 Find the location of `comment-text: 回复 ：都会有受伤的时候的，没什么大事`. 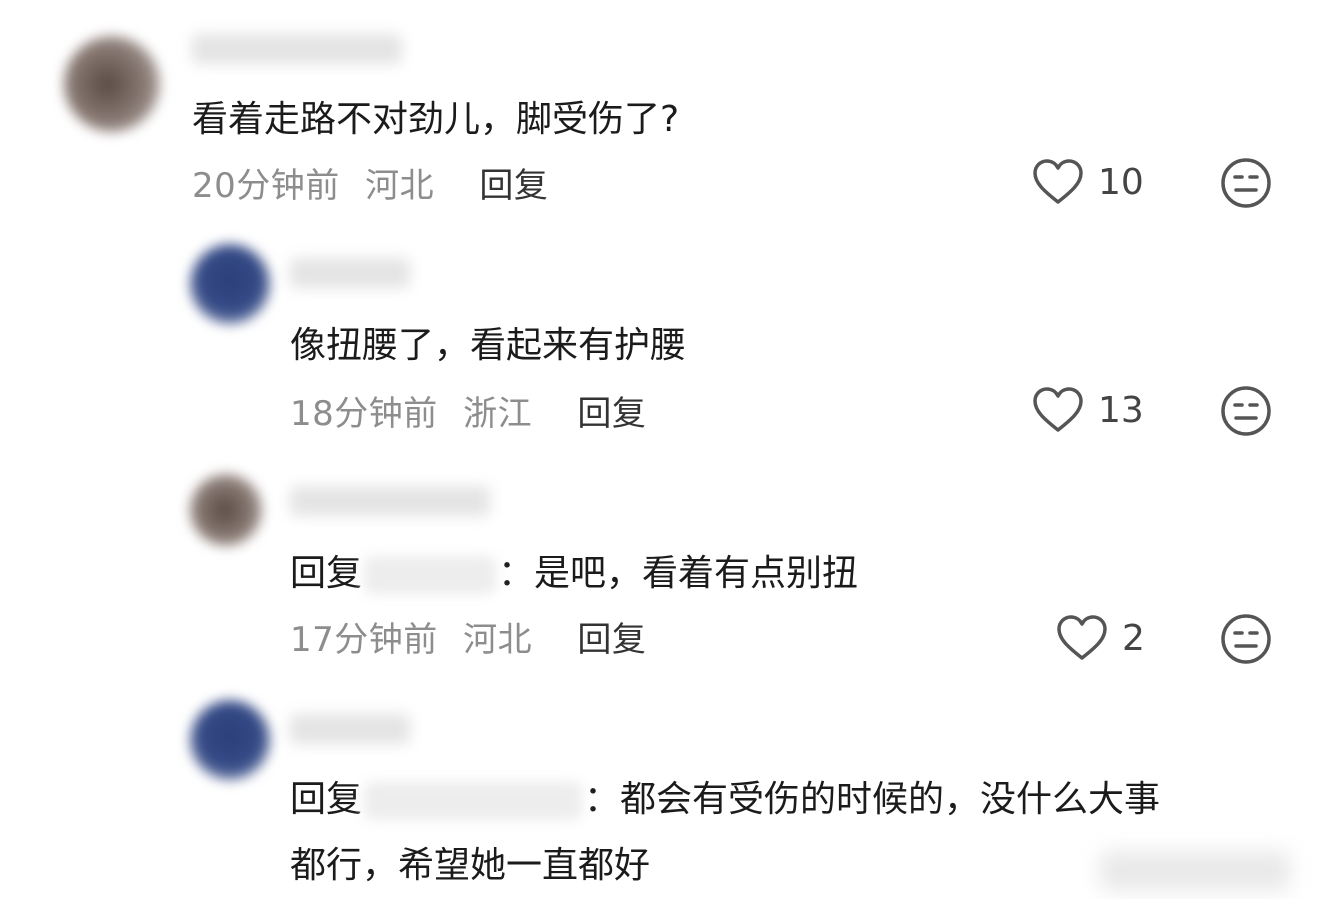

comment-text: 回复 ：都会有受伤的时候的，没什么大事 is located at coordinates (725, 800).